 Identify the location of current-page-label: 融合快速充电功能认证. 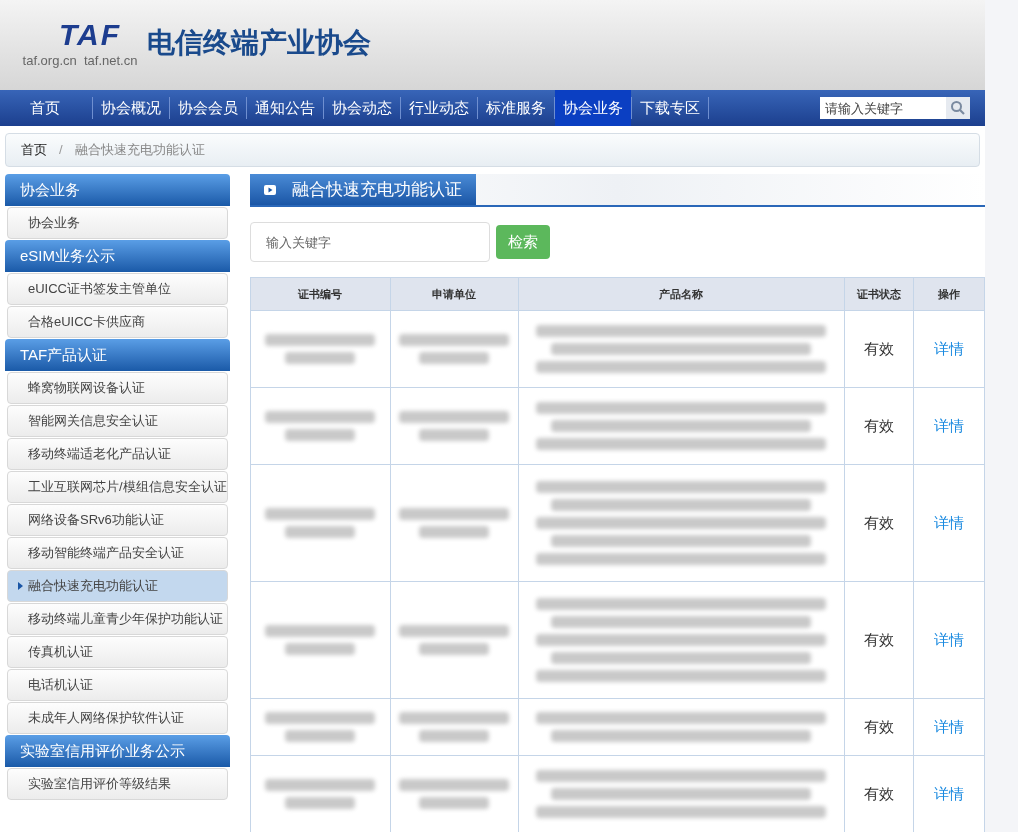
(139, 150).